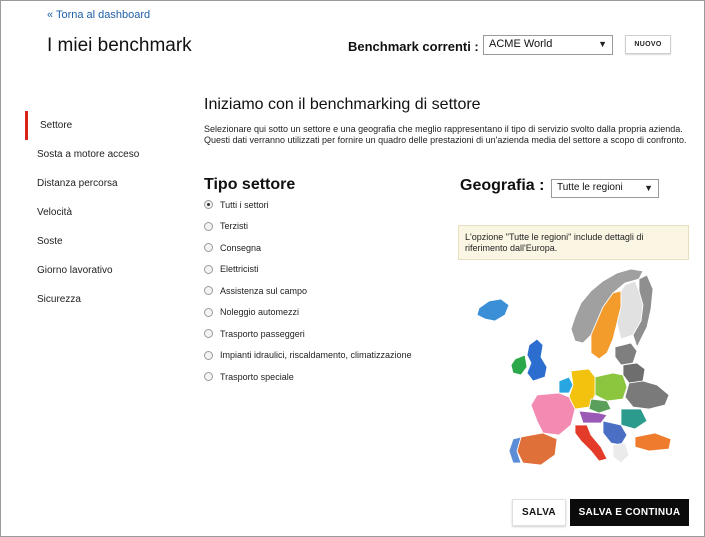 The width and height of the screenshot is (705, 537). What do you see at coordinates (308, 248) in the screenshot?
I see `sector-option-consegna: Consegna` at bounding box center [308, 248].